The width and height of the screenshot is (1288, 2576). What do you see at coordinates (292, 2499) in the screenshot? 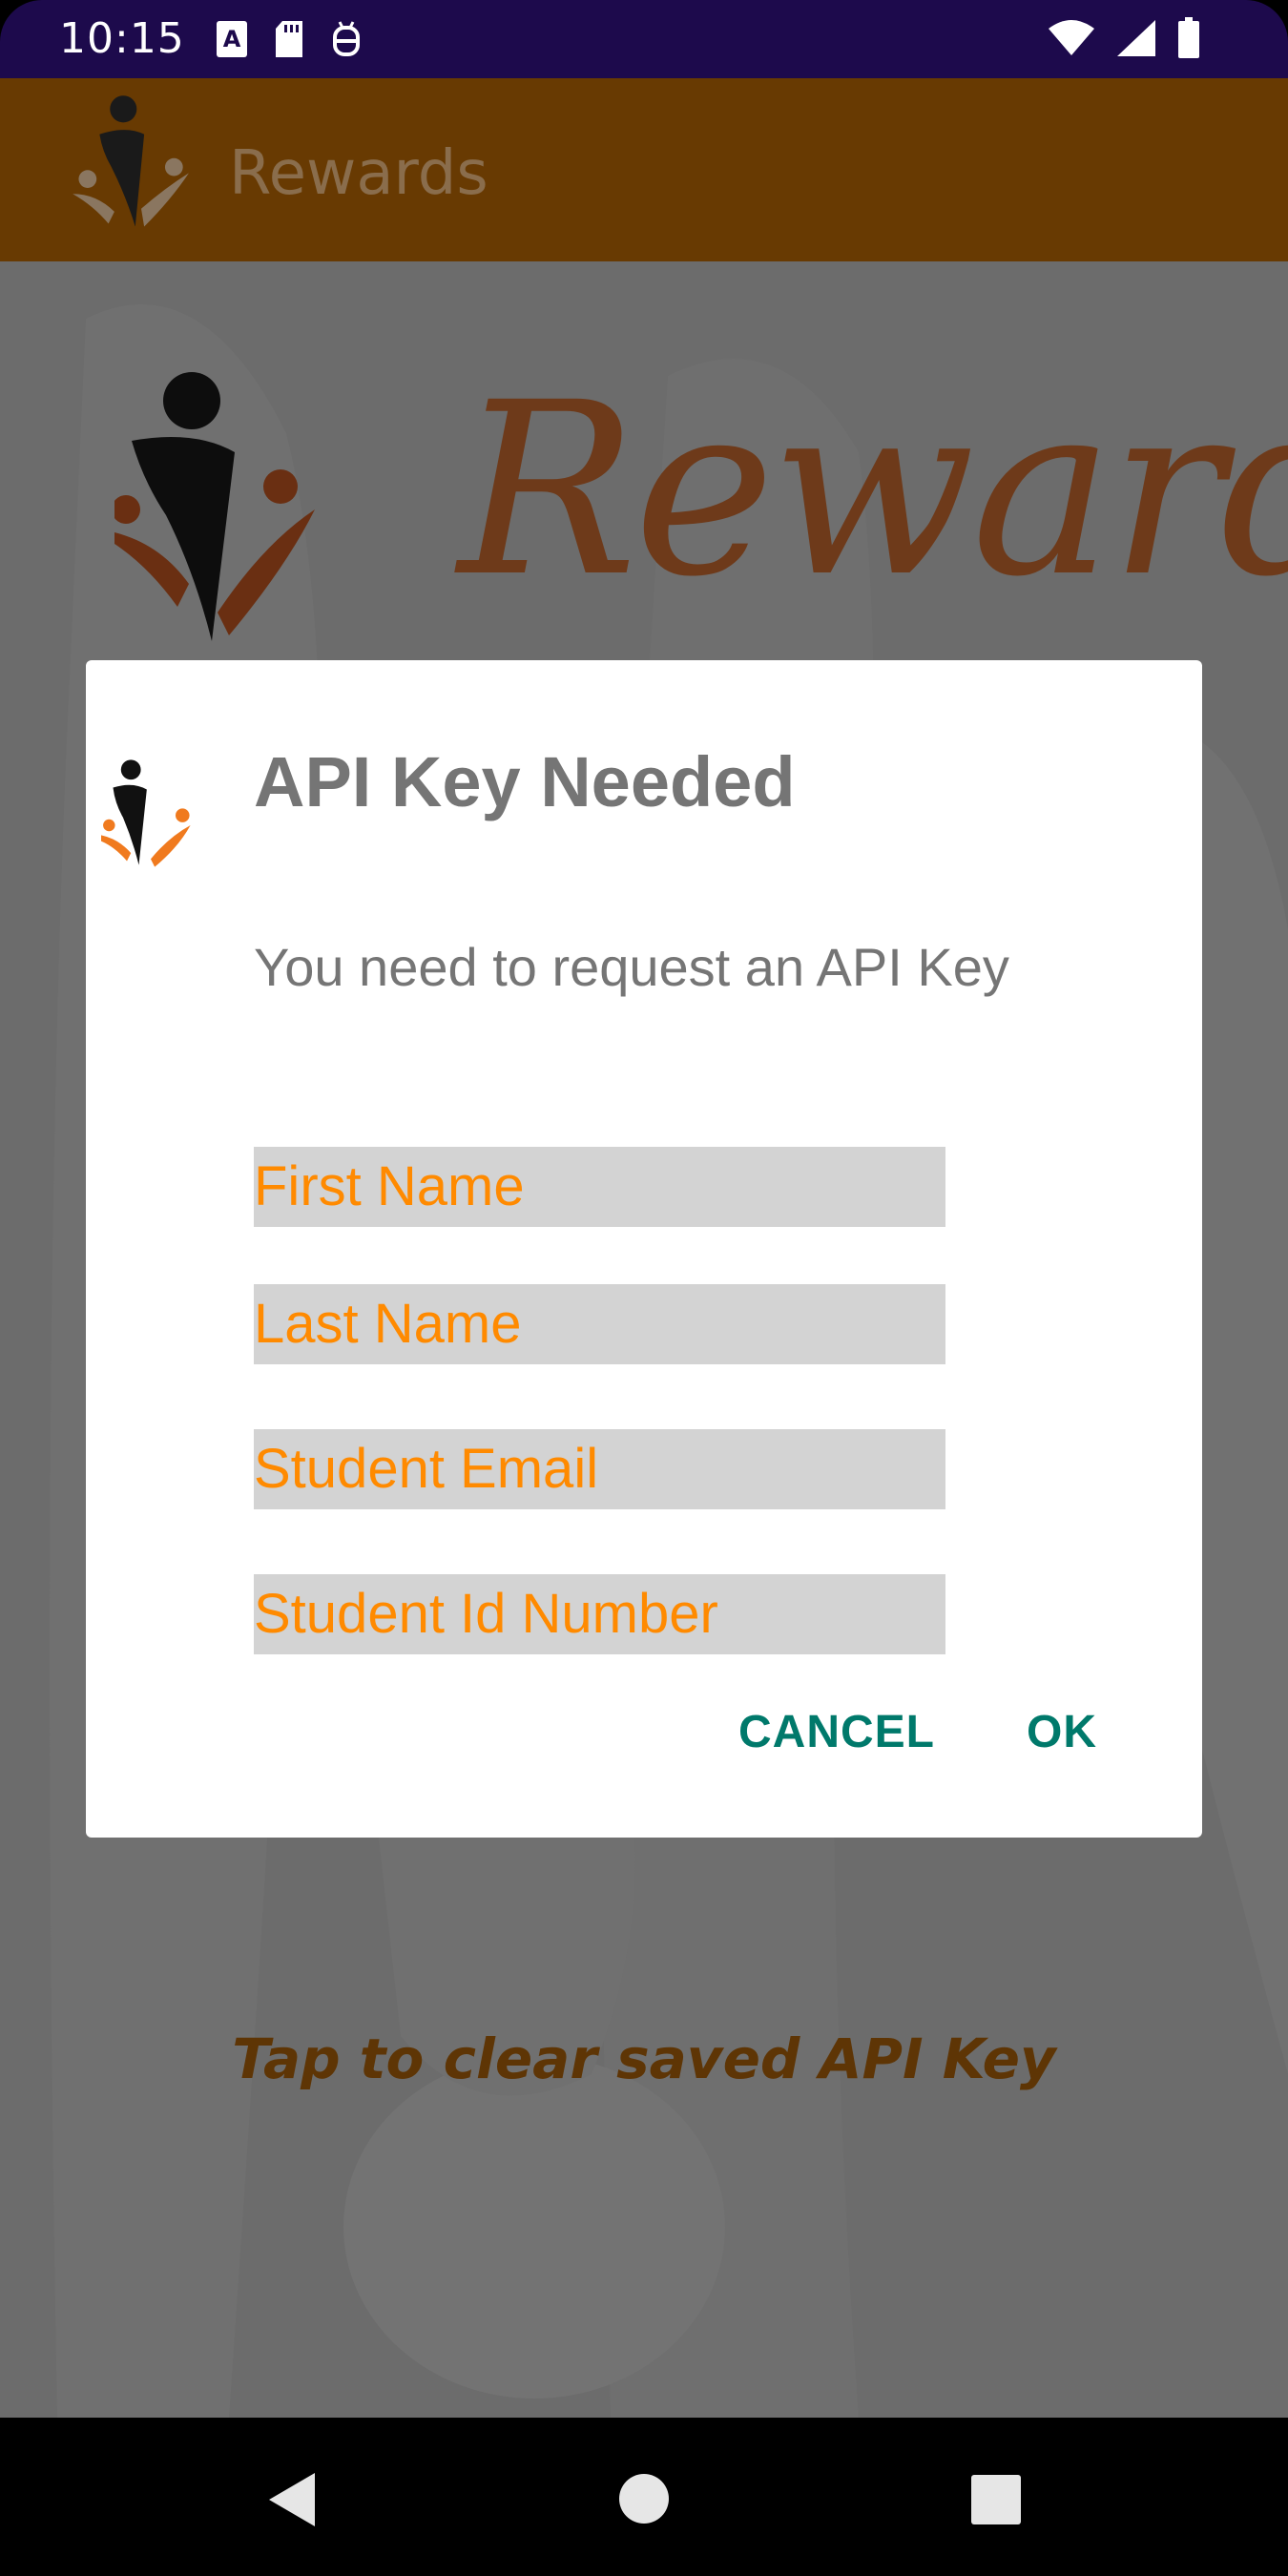
I see `back-icon` at bounding box center [292, 2499].